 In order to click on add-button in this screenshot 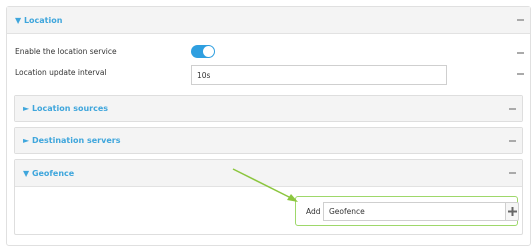, I will do `click(512, 211)`.